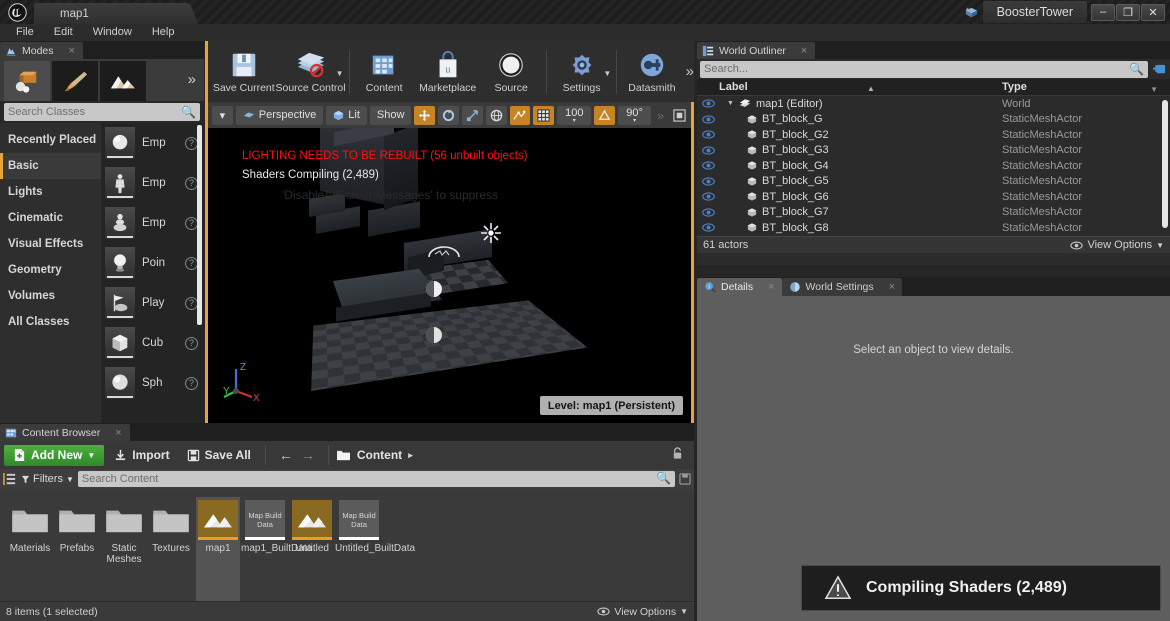 This screenshot has height=621, width=1170. Describe the element at coordinates (375, 550) in the screenshot. I see `asset-tile: Map Build Data Untitled_BuiltData` at that location.